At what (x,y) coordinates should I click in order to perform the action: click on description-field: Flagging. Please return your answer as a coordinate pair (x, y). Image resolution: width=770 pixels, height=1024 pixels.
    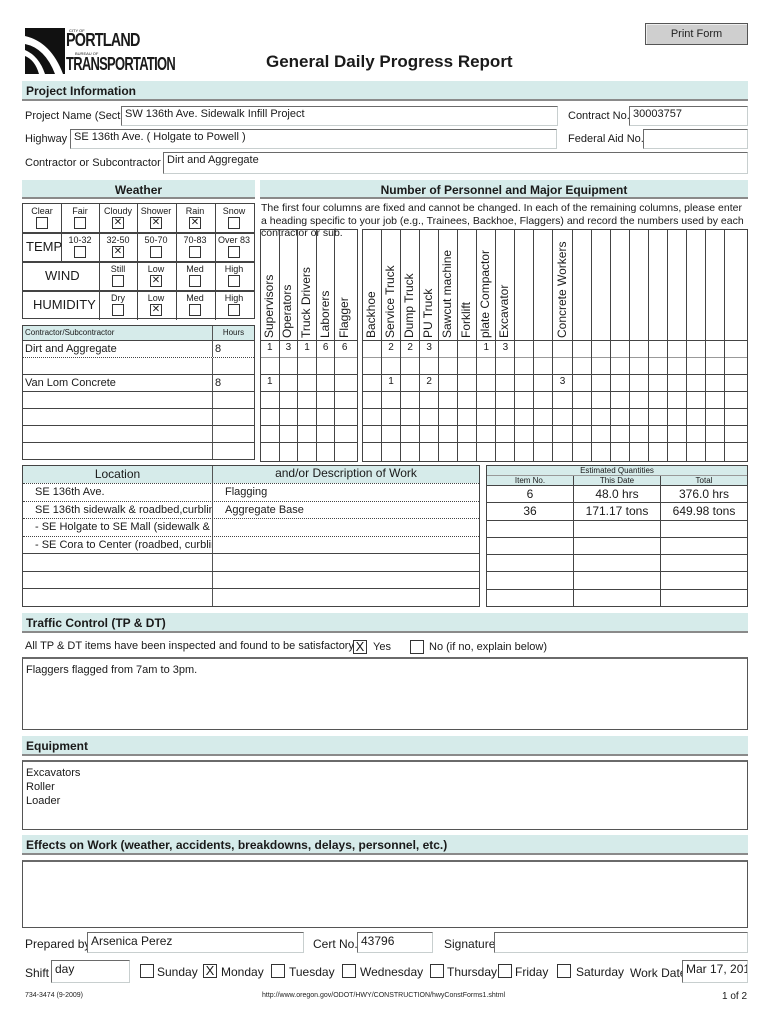
    Looking at the image, I should click on (346, 492).